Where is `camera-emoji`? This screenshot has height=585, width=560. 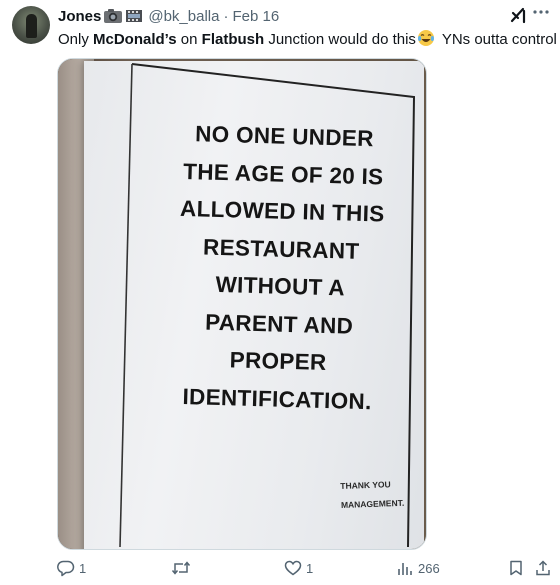 camera-emoji is located at coordinates (113, 16).